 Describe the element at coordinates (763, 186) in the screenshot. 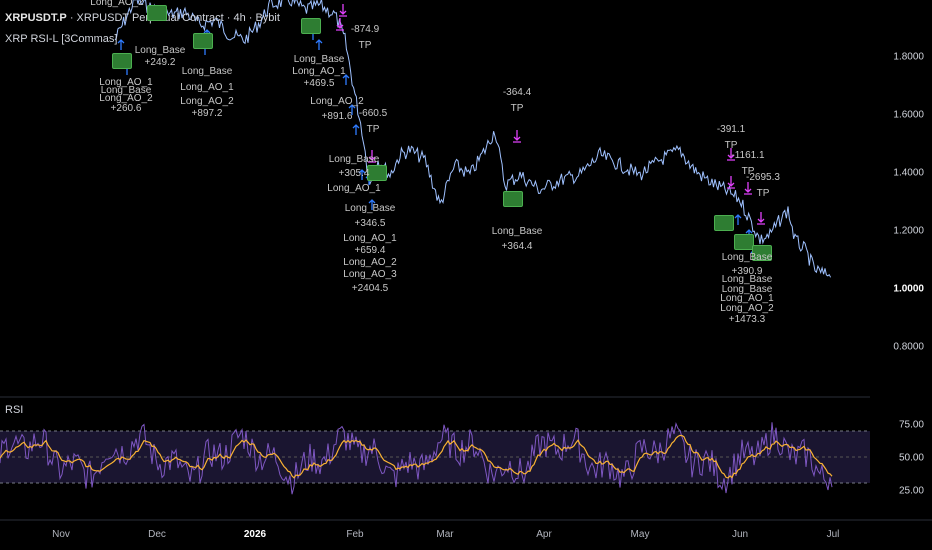

I see `tp-label: -2695.3 TP` at that location.